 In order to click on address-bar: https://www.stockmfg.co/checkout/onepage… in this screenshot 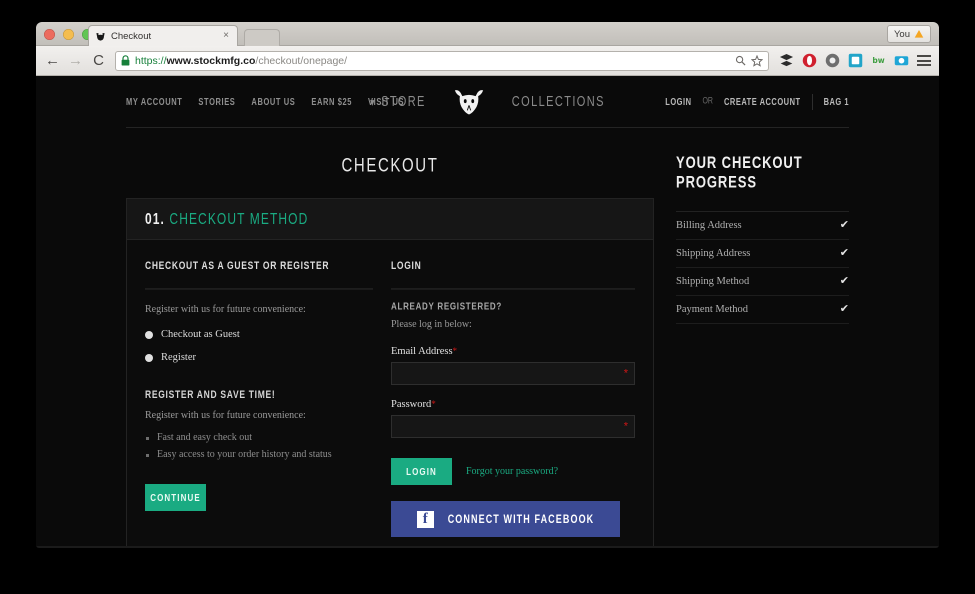, I will do `click(442, 60)`.